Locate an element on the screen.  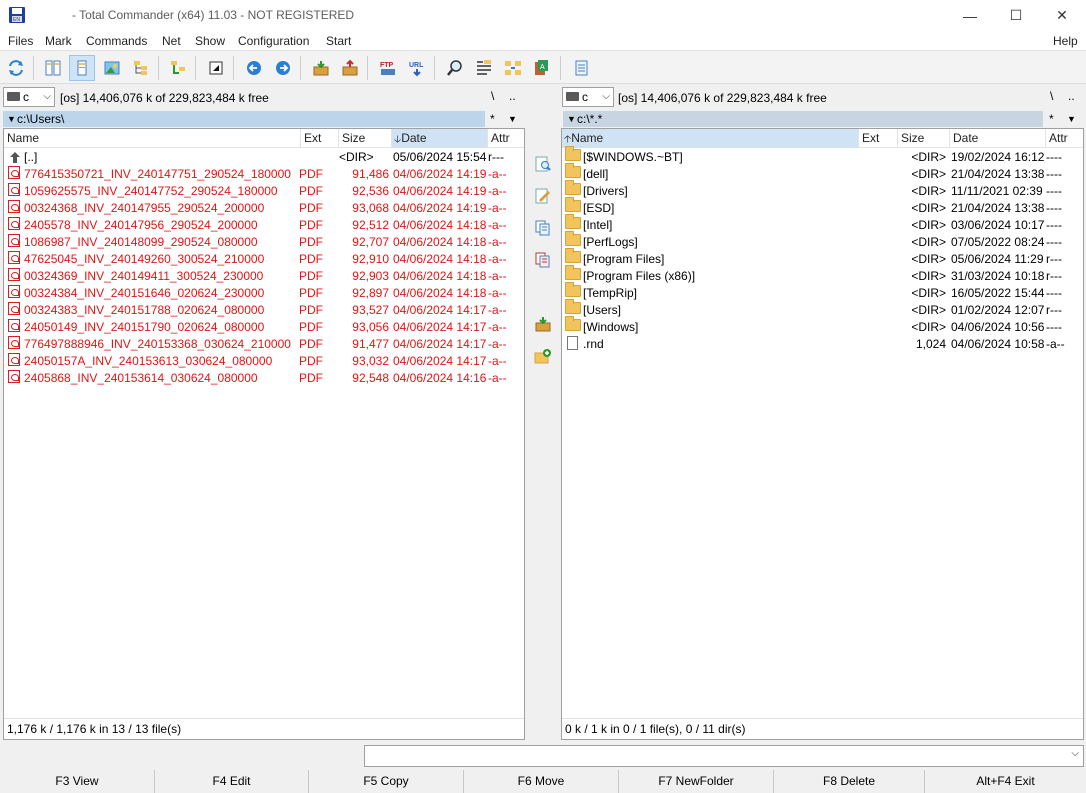
notepad-icon is located at coordinates (581, 68).